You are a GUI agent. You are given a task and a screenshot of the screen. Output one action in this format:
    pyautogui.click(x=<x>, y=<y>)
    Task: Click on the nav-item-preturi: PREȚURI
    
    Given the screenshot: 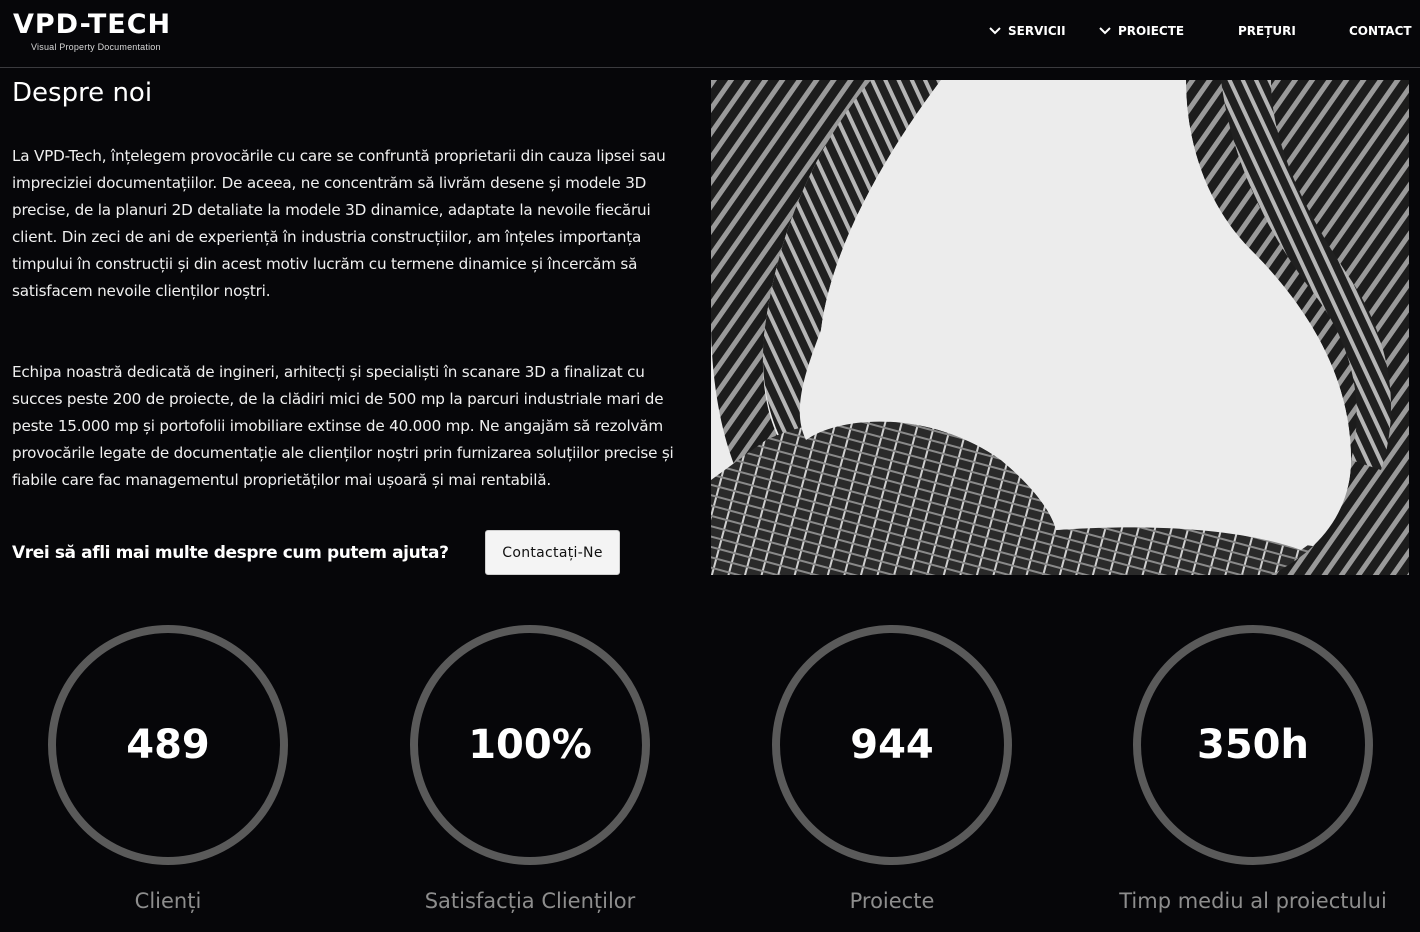 What is the action you would take?
    pyautogui.click(x=1267, y=31)
    